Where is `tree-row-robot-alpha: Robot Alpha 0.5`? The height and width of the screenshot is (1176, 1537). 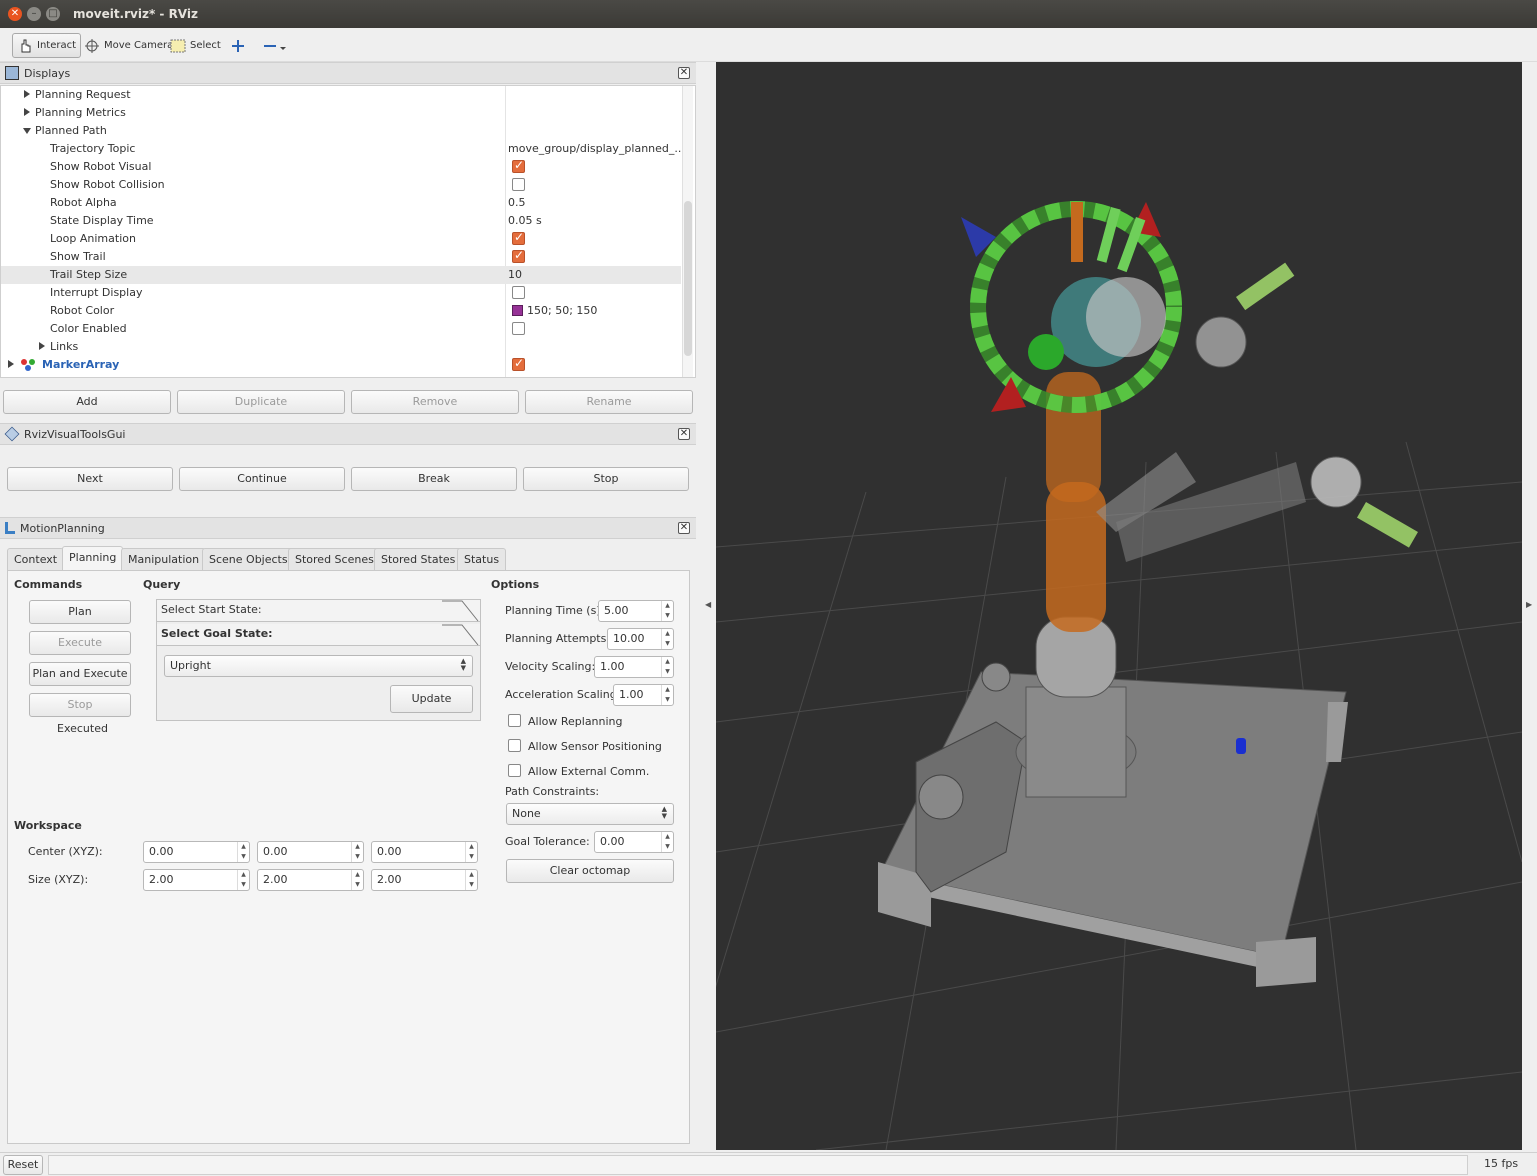
tree-row-robot-alpha: Robot Alpha 0.5 is located at coordinates (341, 203).